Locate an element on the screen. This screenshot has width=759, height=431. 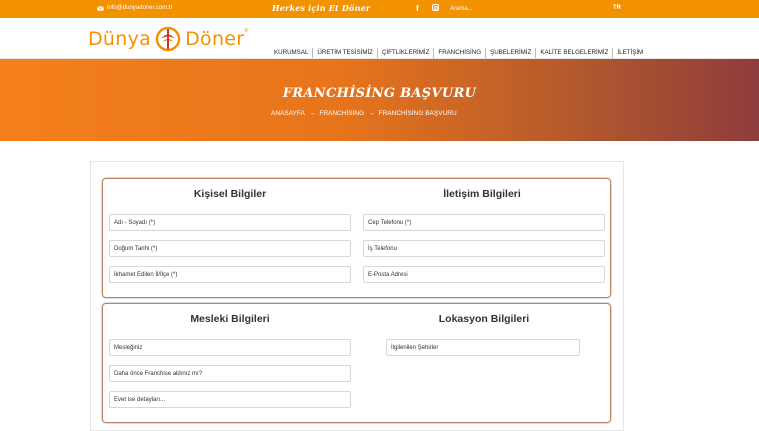
breadcrumb-franchising: FRANCHİSİNG is located at coordinates (341, 113).